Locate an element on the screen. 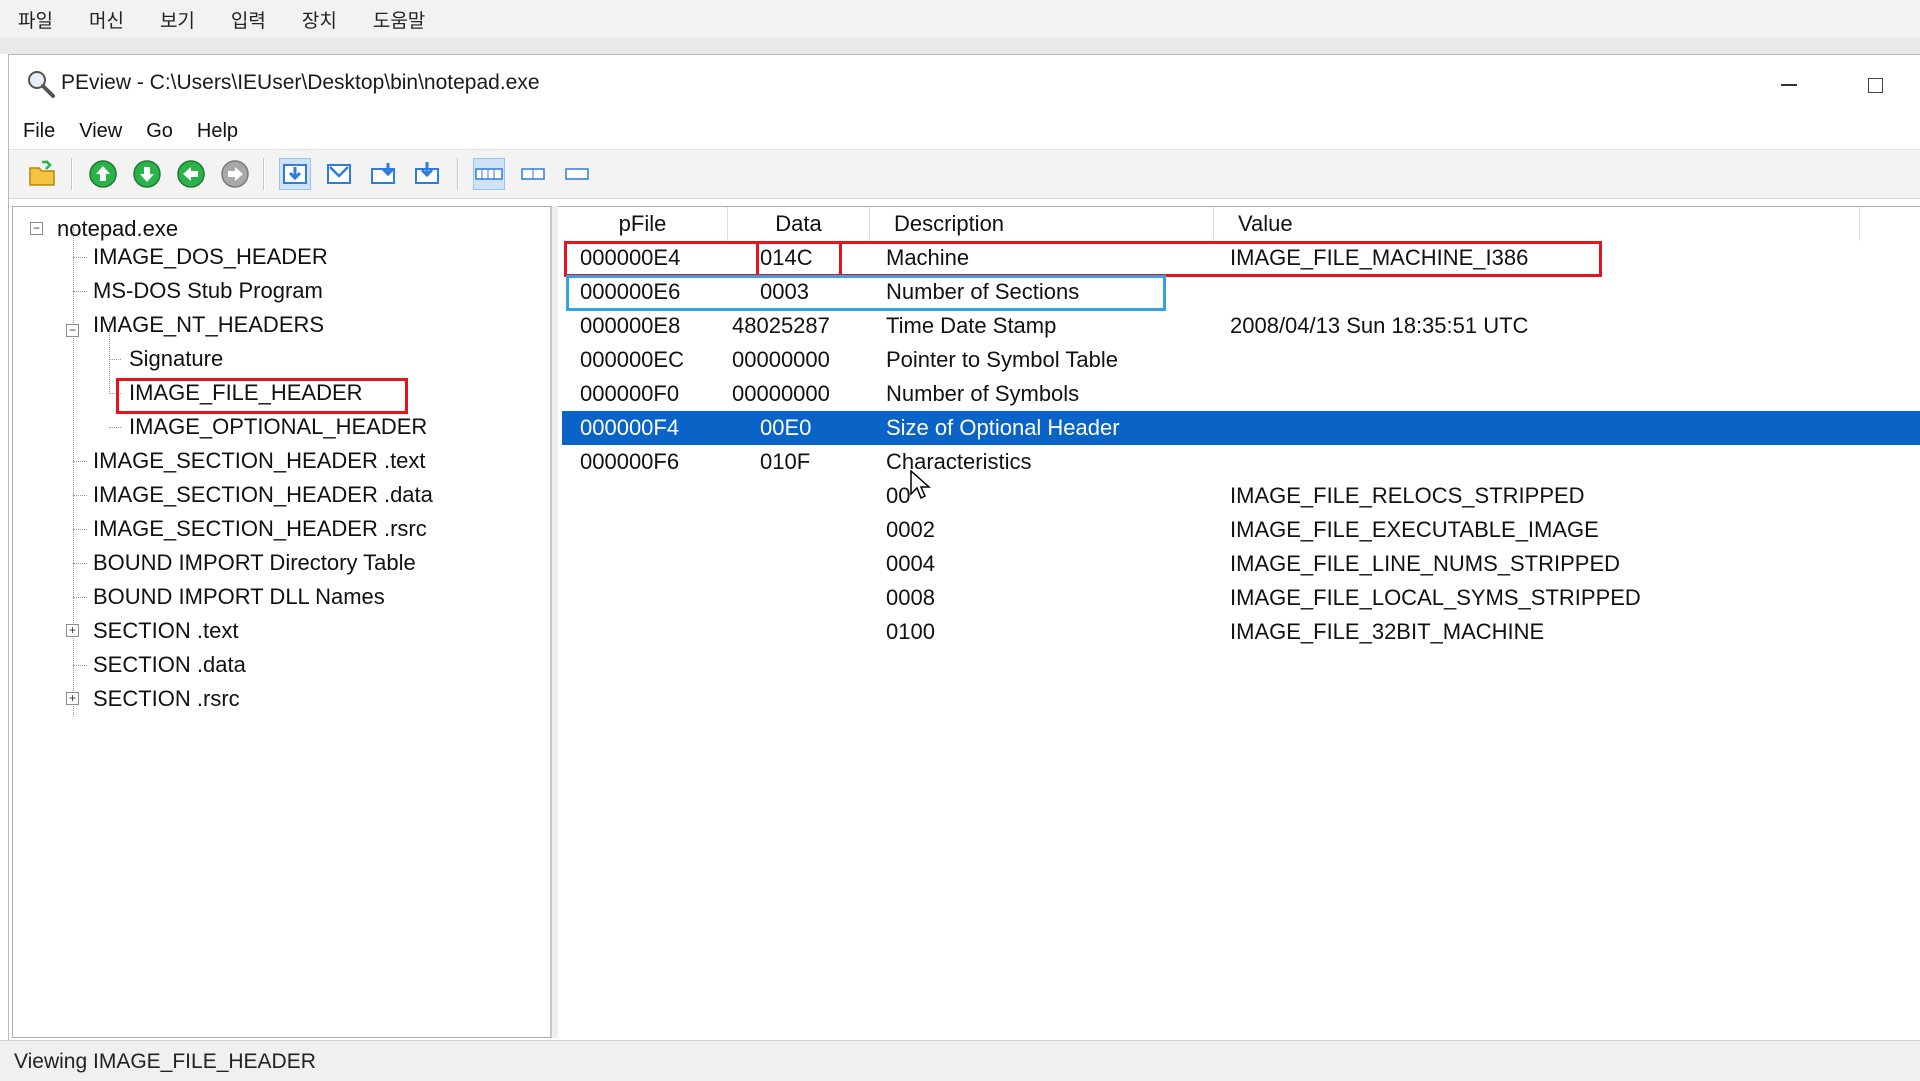 Image resolution: width=1920 pixels, height=1081 pixels. tree-item: BOUND IMPORT Directory Table is located at coordinates (254, 563).